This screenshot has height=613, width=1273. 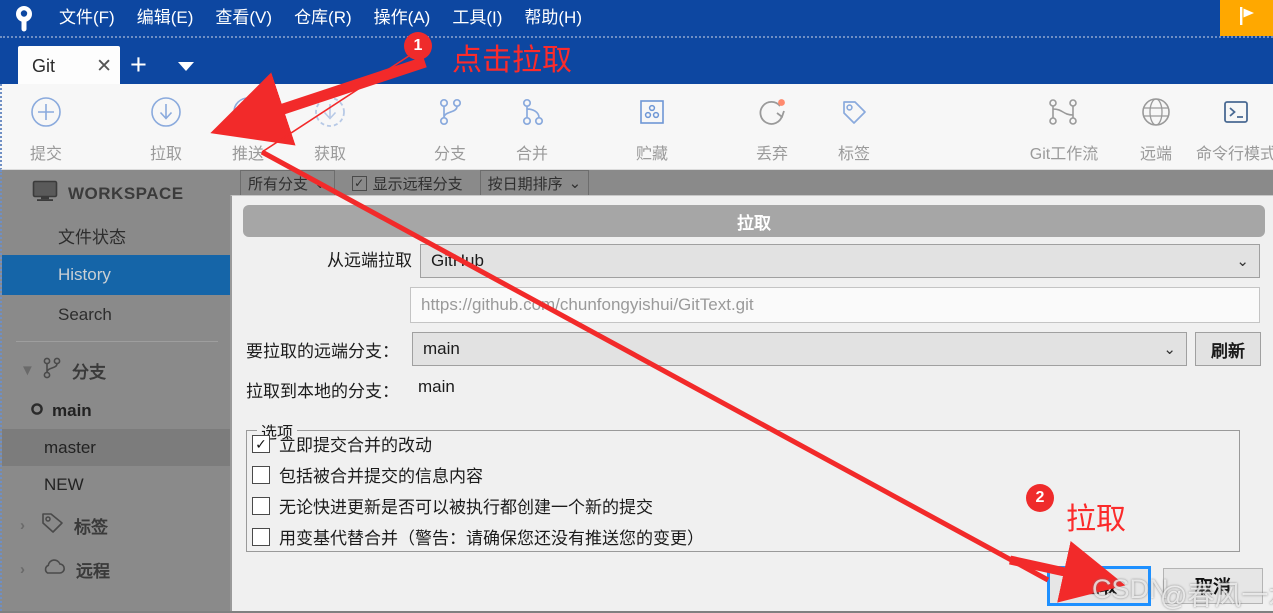 What do you see at coordinates (534, 183) in the screenshot?
I see `sort-order-dropdown: 按日期排序 ⌄` at bounding box center [534, 183].